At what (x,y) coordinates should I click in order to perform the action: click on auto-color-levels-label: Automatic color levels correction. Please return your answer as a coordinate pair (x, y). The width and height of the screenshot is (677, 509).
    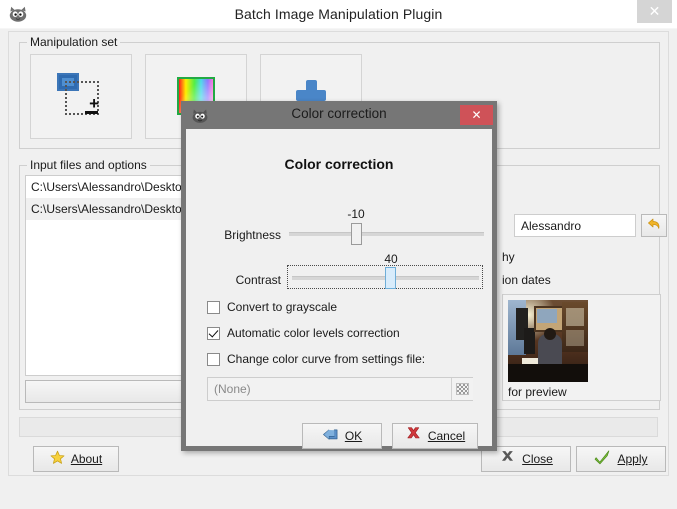
    Looking at the image, I should click on (313, 333).